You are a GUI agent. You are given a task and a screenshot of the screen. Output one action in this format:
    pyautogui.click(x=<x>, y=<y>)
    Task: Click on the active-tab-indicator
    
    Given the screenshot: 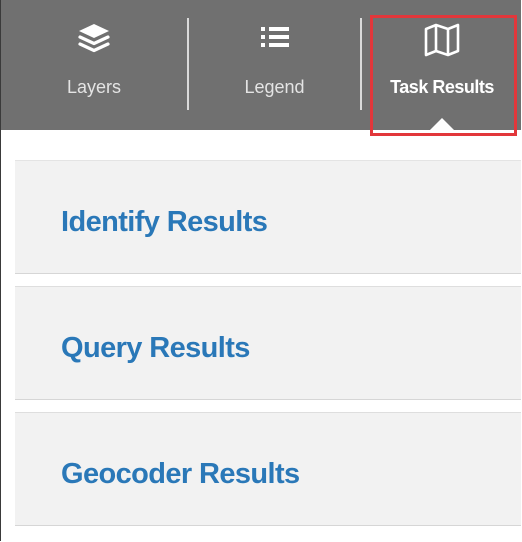 What is the action you would take?
    pyautogui.click(x=442, y=124)
    